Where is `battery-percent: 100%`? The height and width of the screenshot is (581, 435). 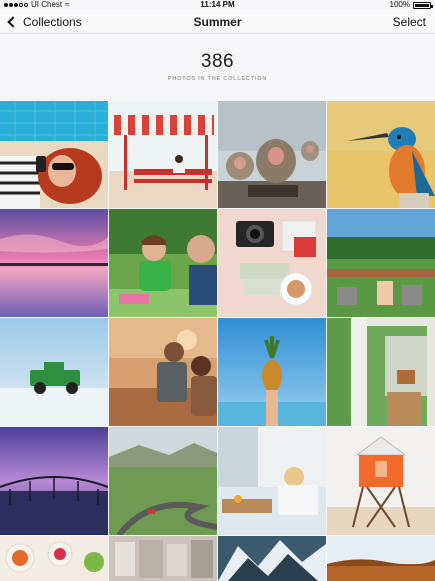 battery-percent: 100% is located at coordinates (399, 4).